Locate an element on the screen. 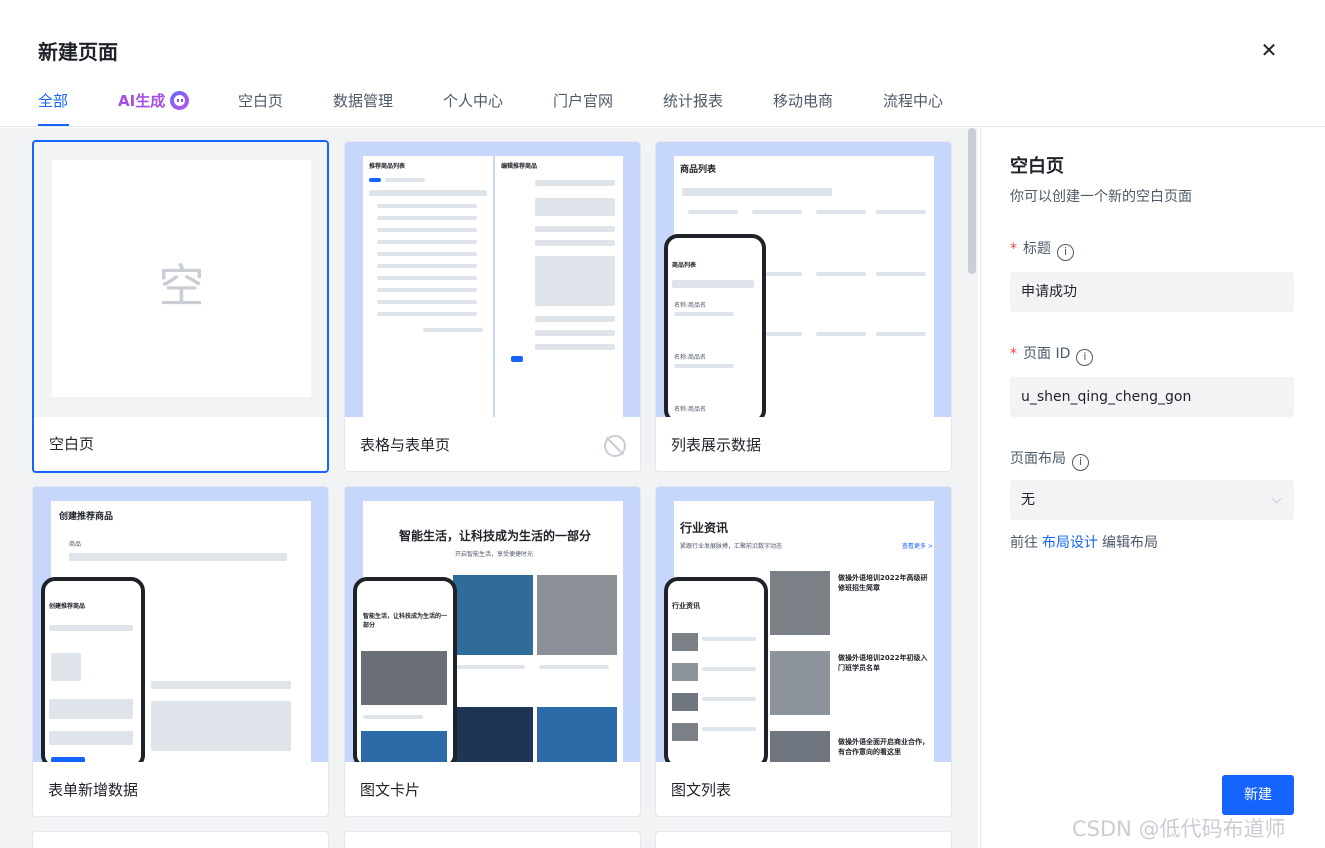 The height and width of the screenshot is (848, 1325). template-card-table-form: 推荐商品列表 编辑推荐商品 表格与表单页 is located at coordinates (492, 306).